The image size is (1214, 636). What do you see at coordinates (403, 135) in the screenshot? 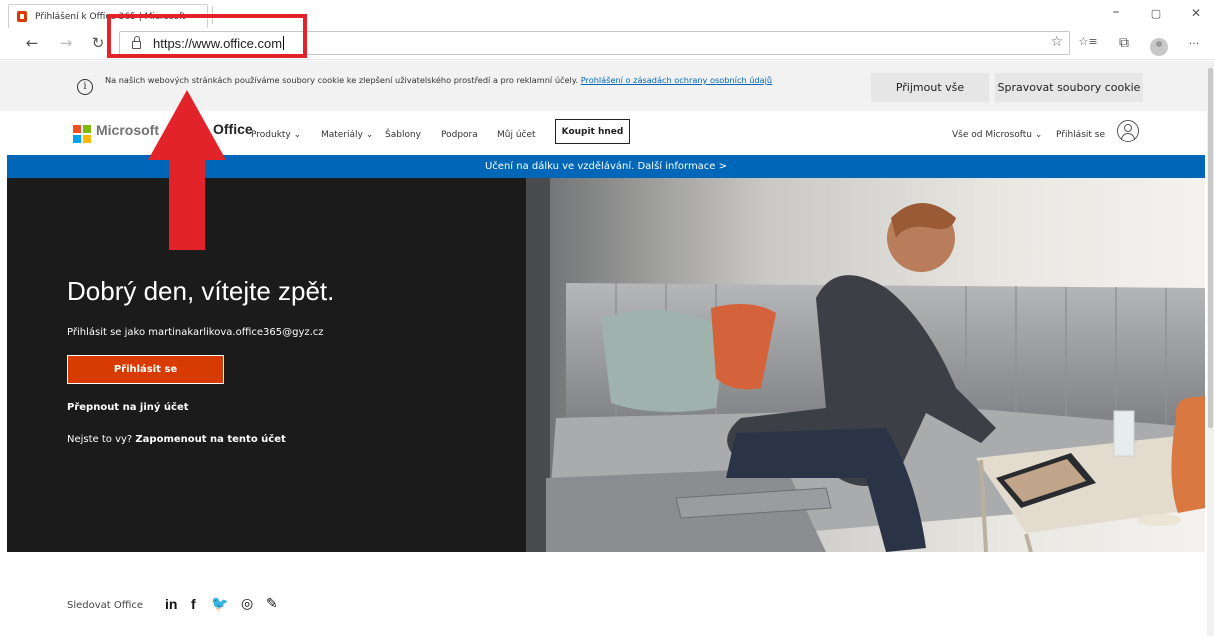
I see `nav-templates: Šablony` at bounding box center [403, 135].